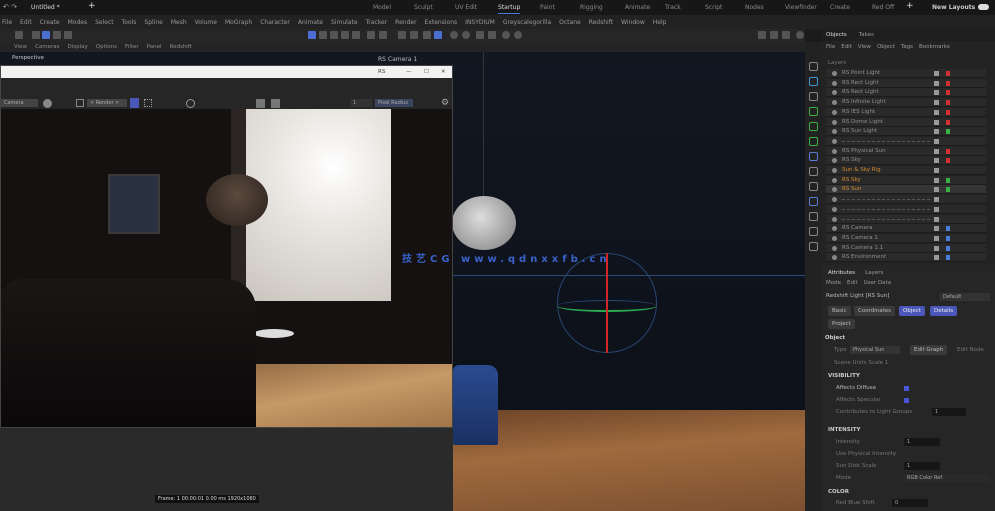 This screenshot has width=995, height=511. What do you see at coordinates (92, 6) in the screenshot?
I see `new-document-icon: +` at bounding box center [92, 6].